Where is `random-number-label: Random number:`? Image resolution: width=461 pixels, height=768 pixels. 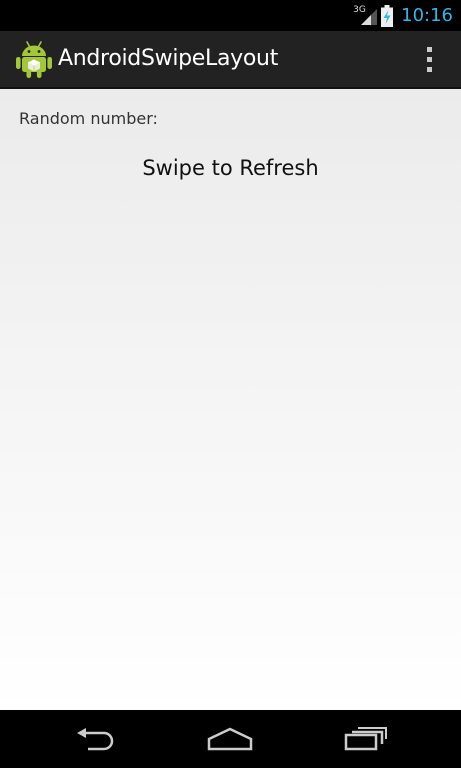
random-number-label: Random number: is located at coordinates (88, 118).